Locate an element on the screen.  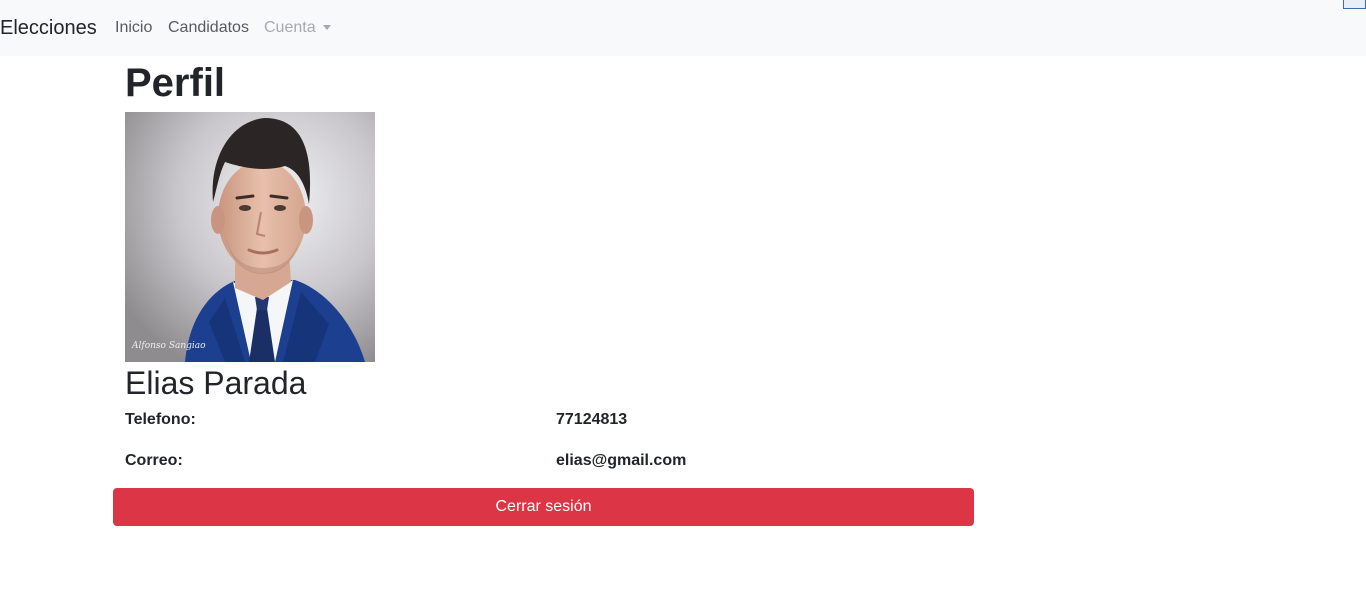
nav-link-candidatos: Candidatos is located at coordinates (208, 28).